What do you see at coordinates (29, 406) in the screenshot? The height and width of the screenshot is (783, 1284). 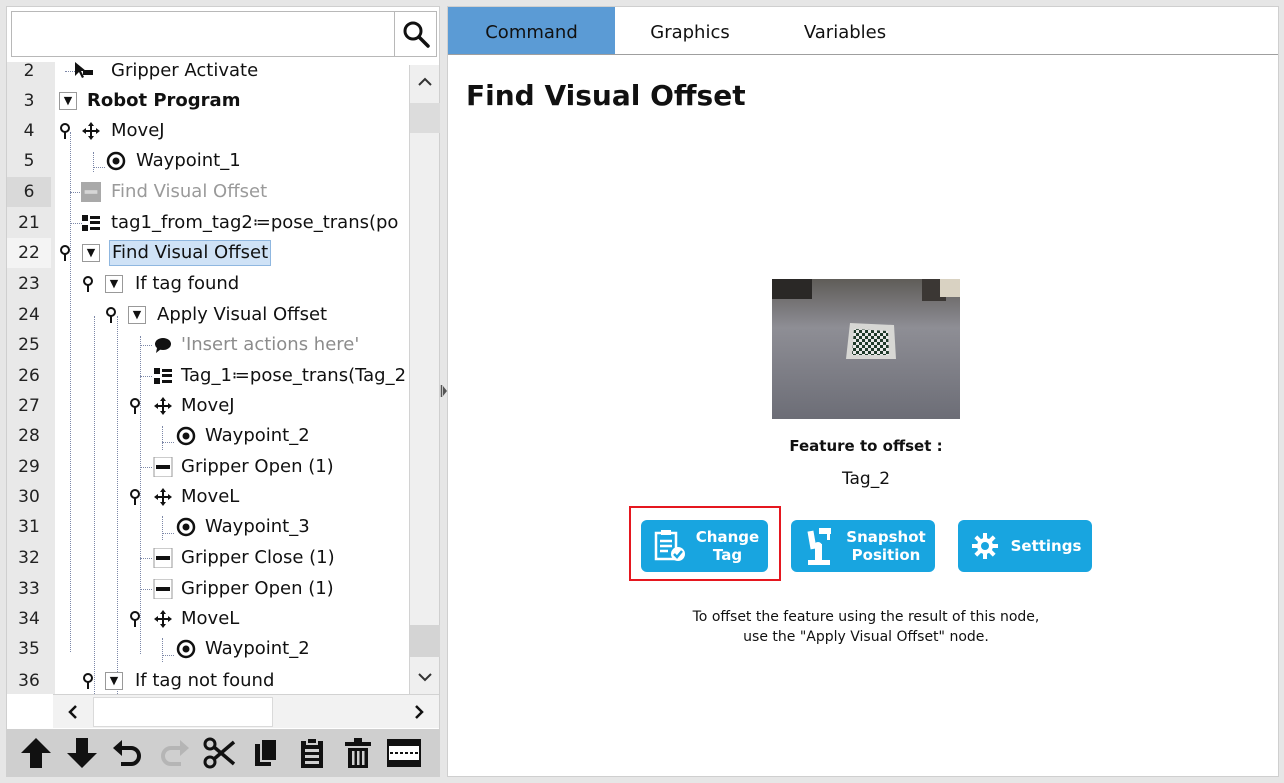 I see `line-number: 27` at bounding box center [29, 406].